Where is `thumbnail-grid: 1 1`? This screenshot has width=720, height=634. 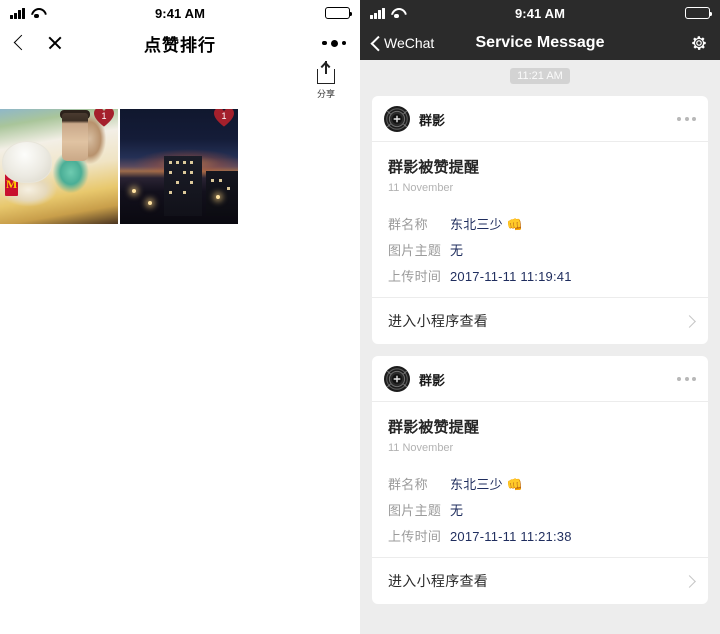
thumbnail-grid: 1 1 is located at coordinates (119, 166).